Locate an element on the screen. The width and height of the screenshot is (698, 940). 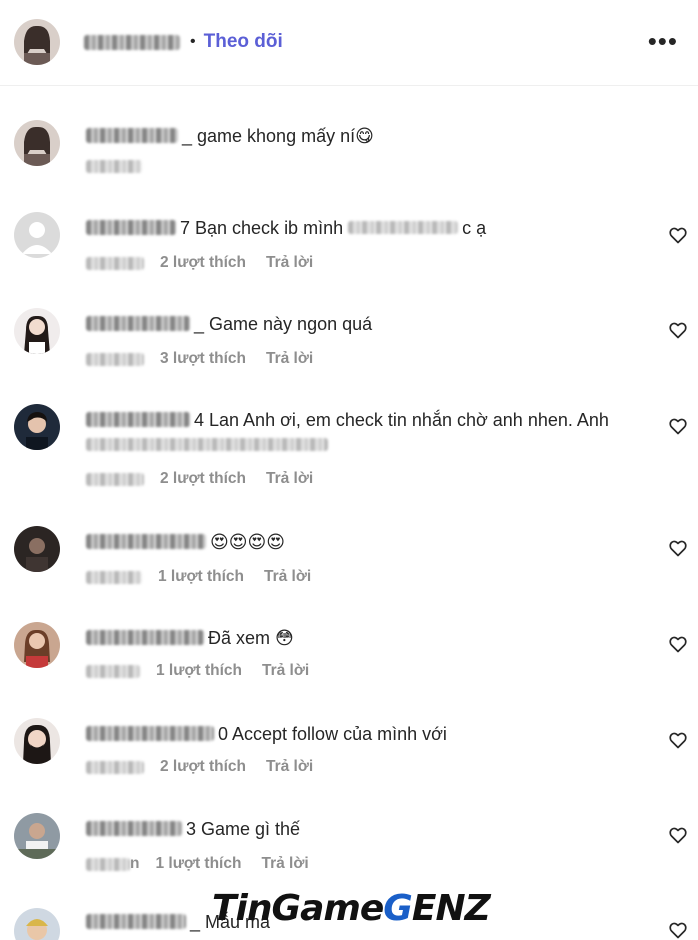
comment-text: 7 Bạn check ib mình c ạ is located at coordinates (366, 228).